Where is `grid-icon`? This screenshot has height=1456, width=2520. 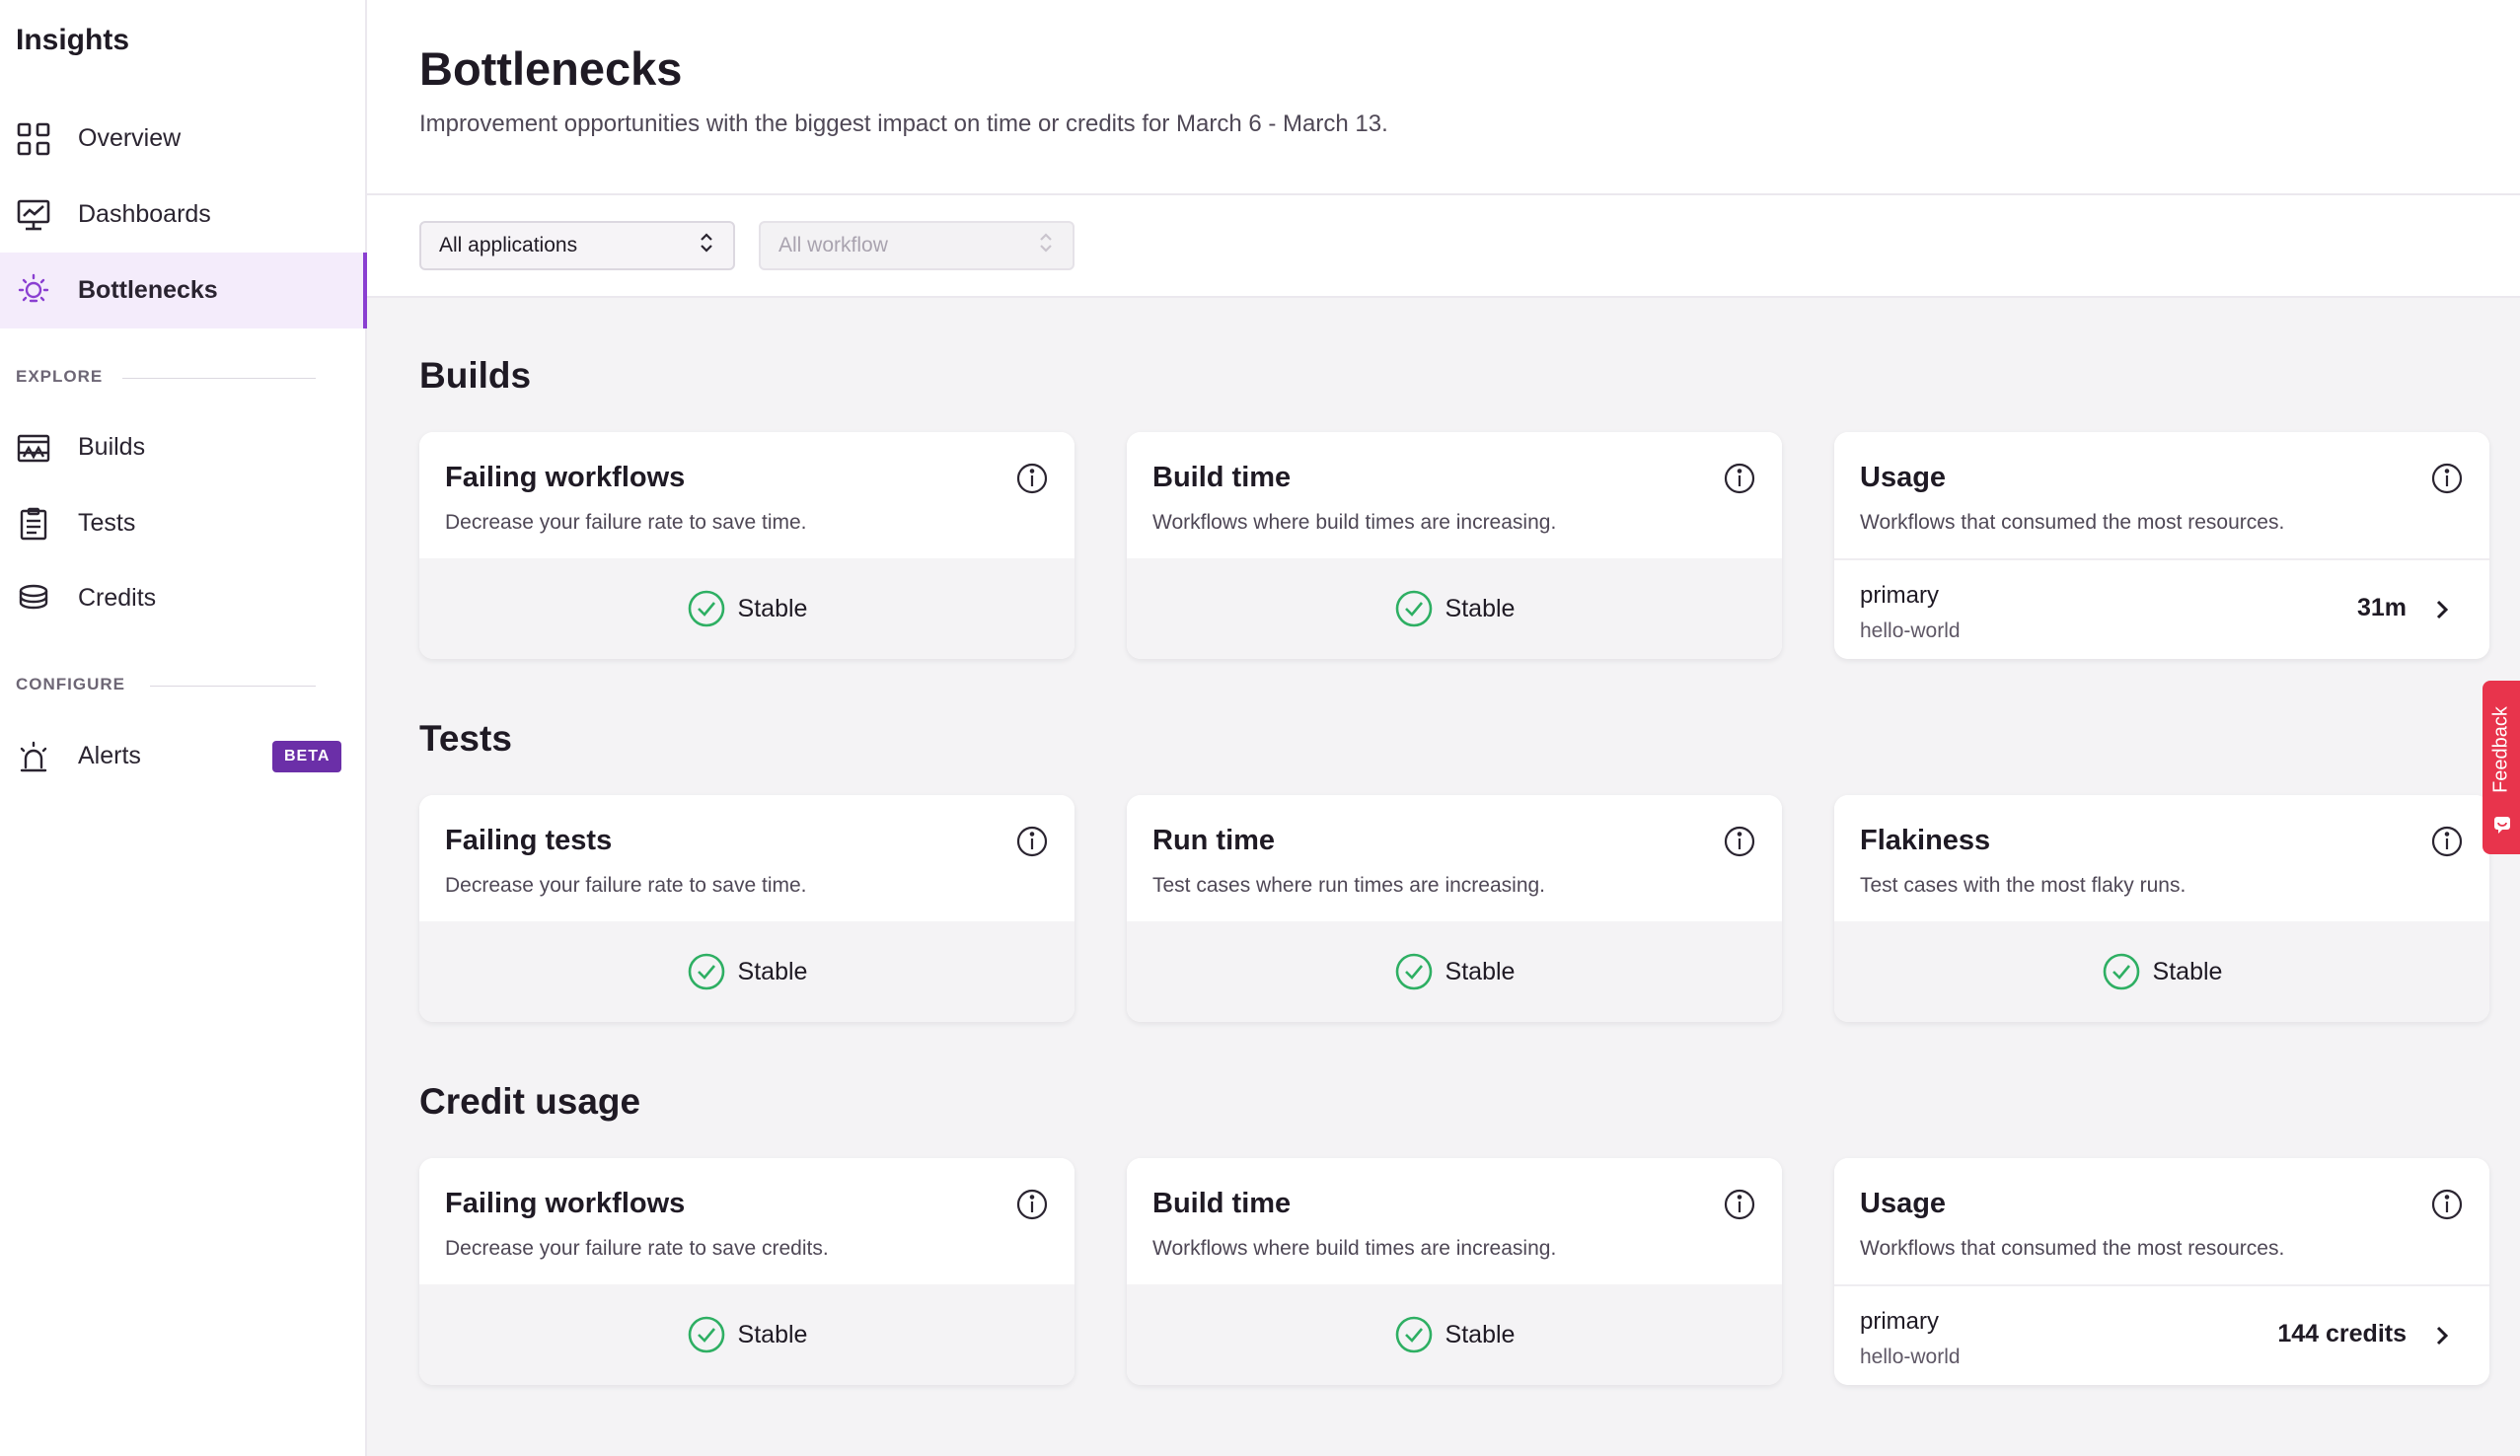 grid-icon is located at coordinates (33, 139).